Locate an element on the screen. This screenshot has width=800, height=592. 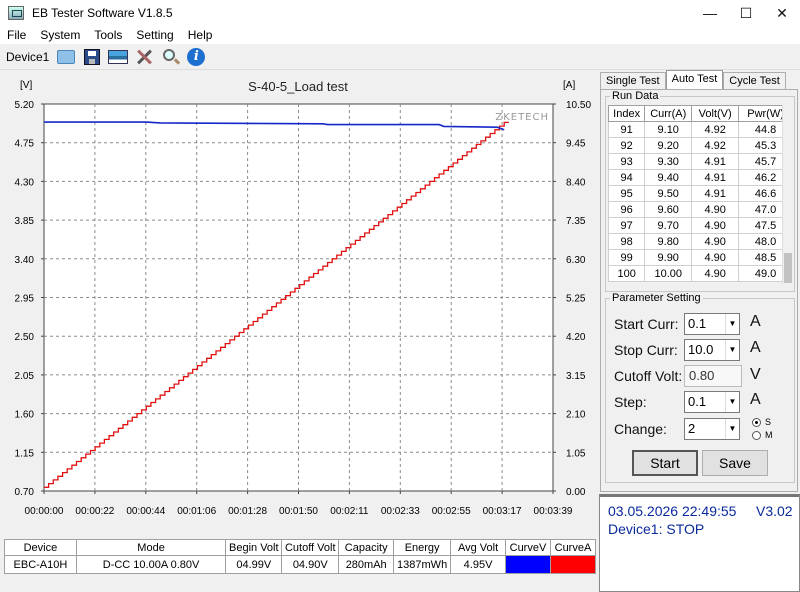
run-data-cell: 98 is located at coordinates (626, 241).